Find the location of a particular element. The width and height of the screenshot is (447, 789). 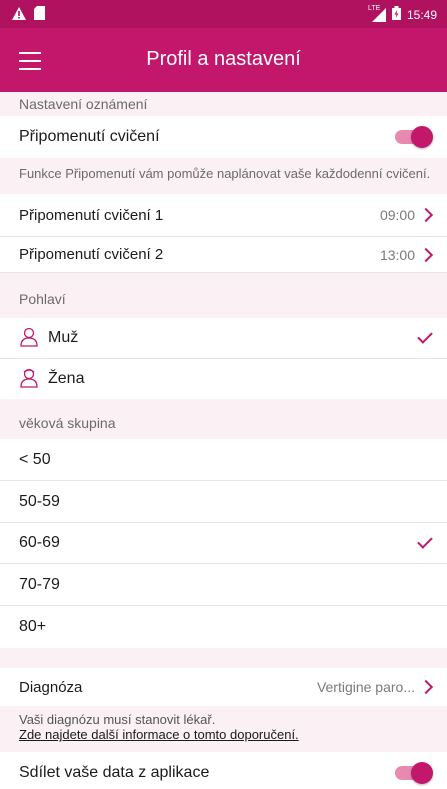

signal-icon: LTE is located at coordinates (377, 13).